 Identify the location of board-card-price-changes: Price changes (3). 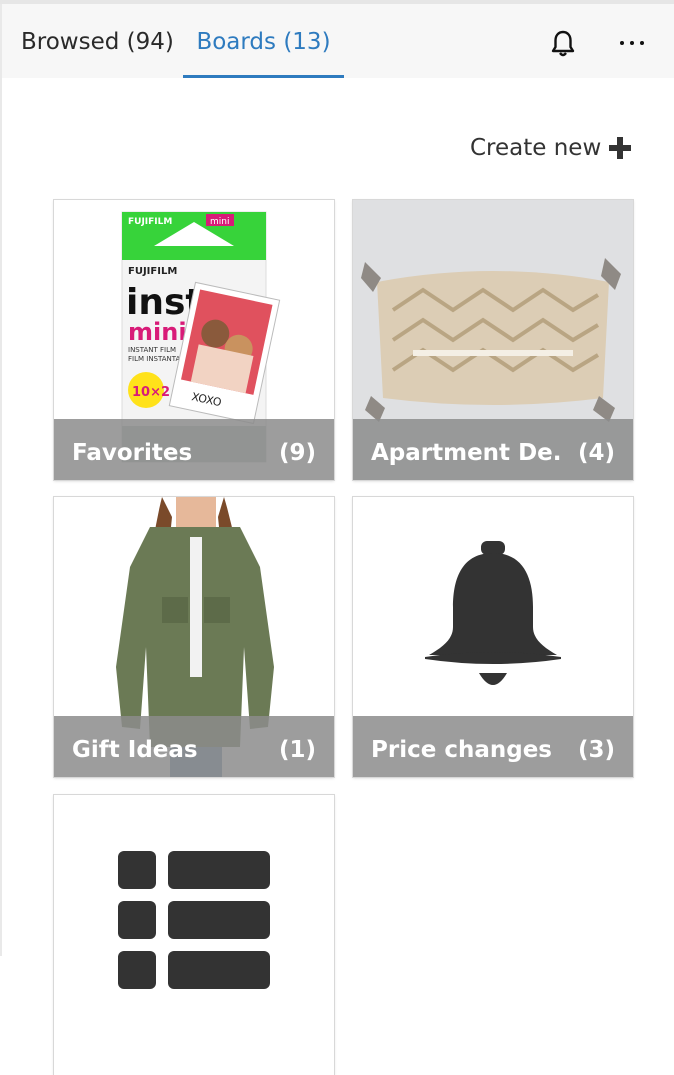
(493, 637).